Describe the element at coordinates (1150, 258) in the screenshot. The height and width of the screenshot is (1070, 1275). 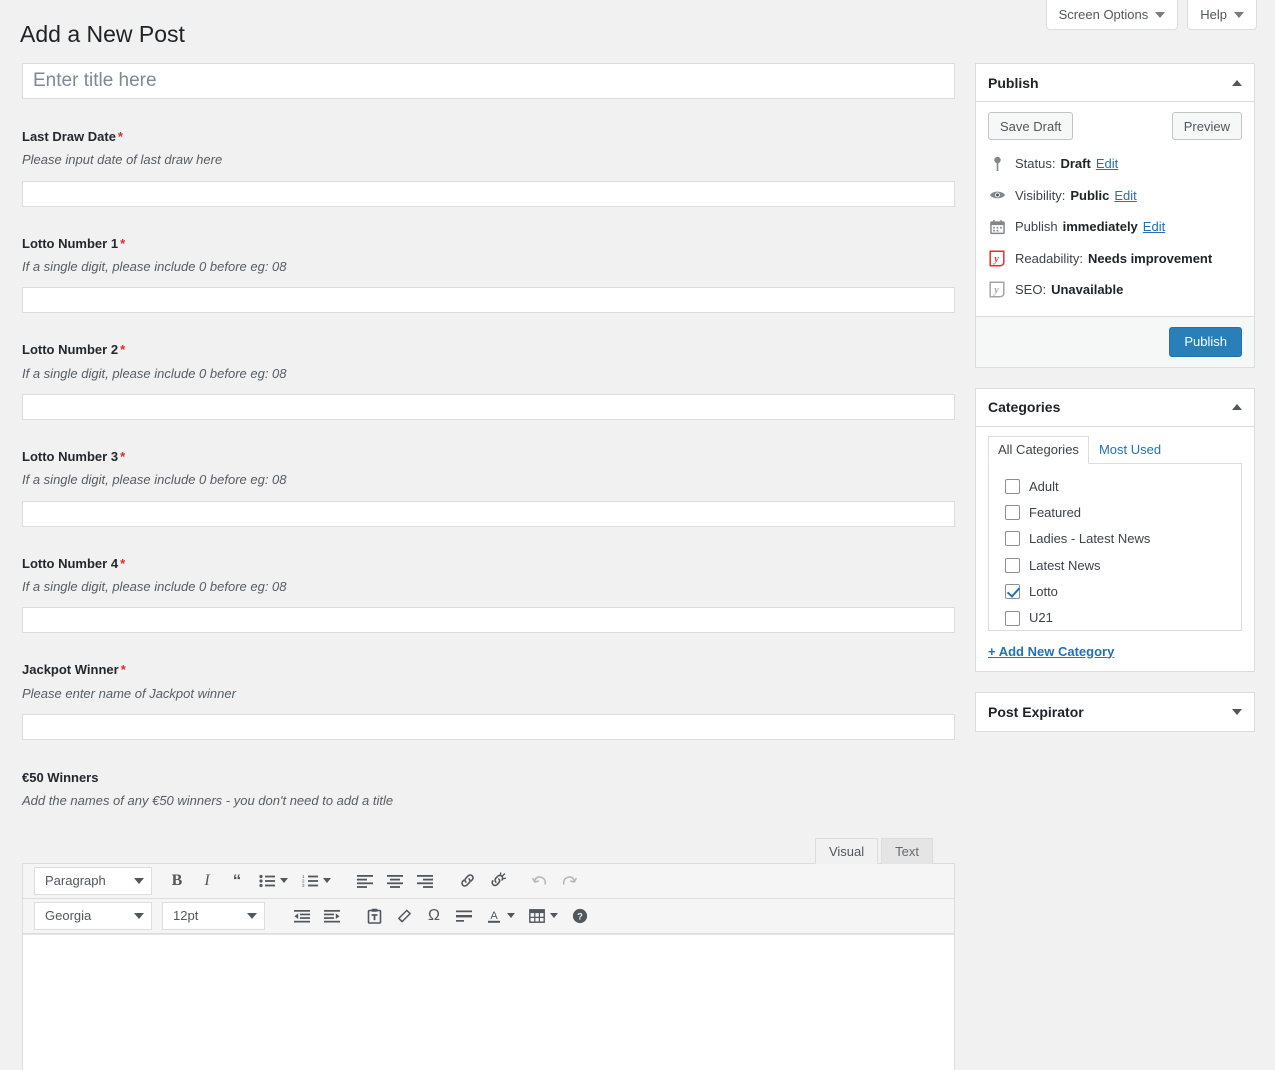
I see `readability-value: Needs improvement` at that location.